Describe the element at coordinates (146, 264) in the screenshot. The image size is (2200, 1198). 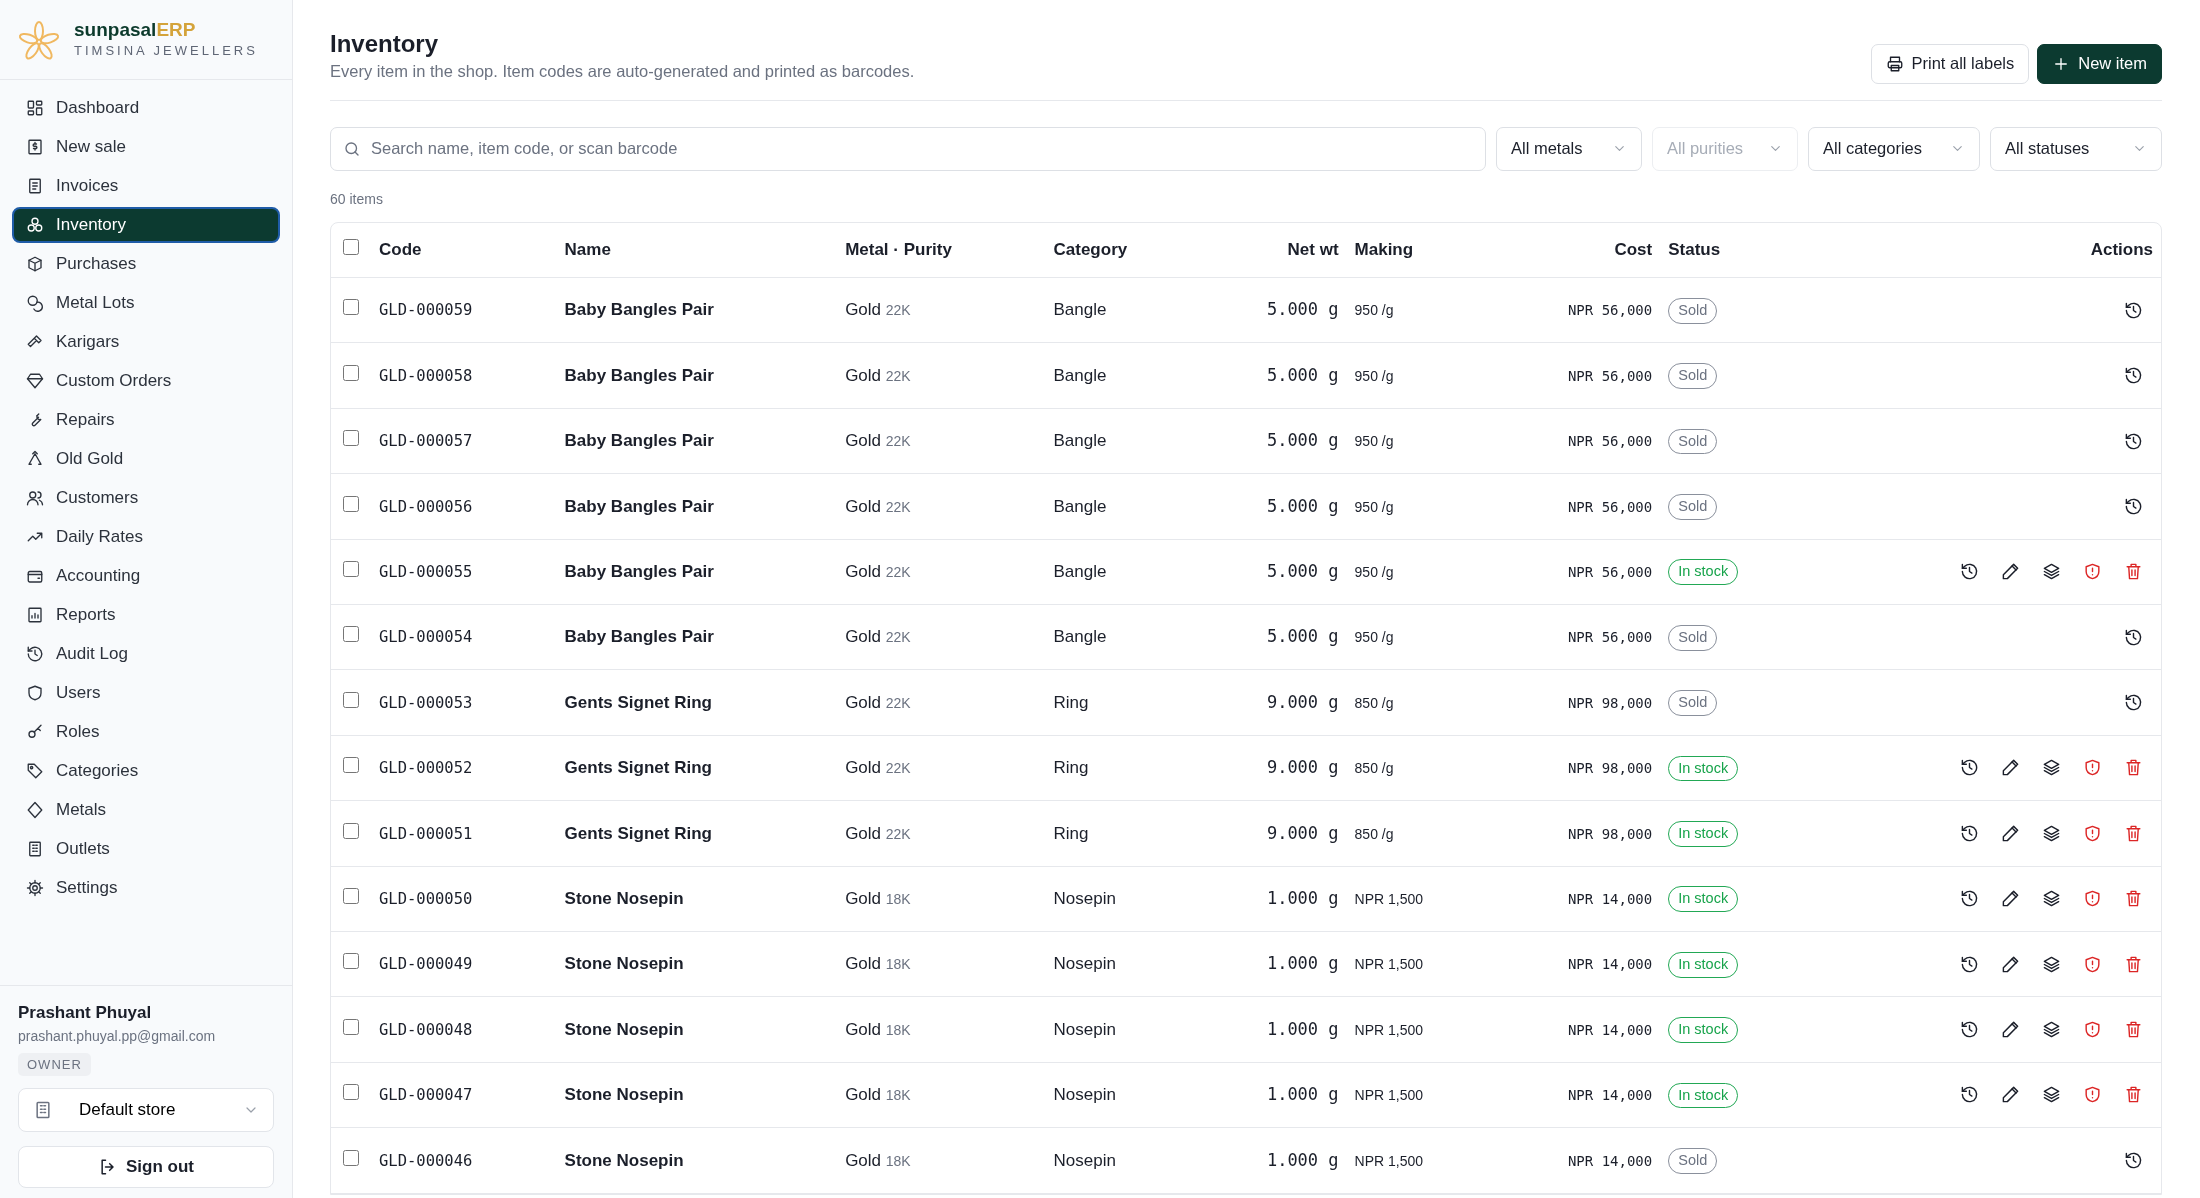
I see `sidebar-item: Purchases` at that location.